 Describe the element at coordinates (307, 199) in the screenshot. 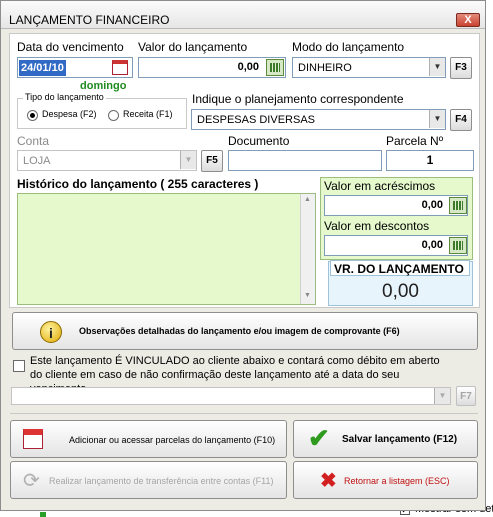

I see `scroll-up-icon: ▲` at that location.